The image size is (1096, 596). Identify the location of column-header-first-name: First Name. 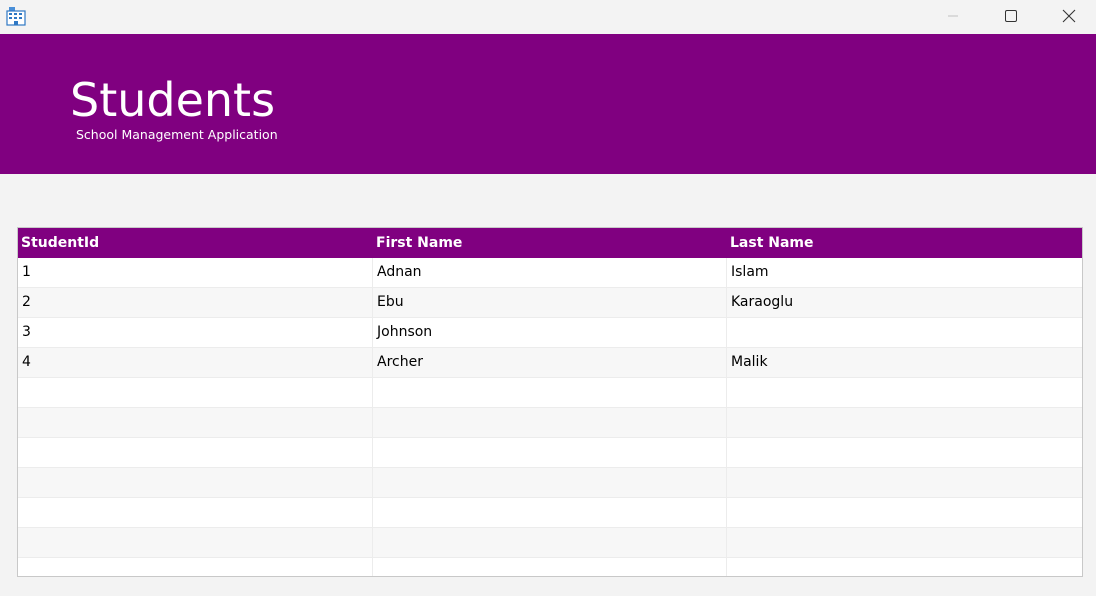
(550, 243).